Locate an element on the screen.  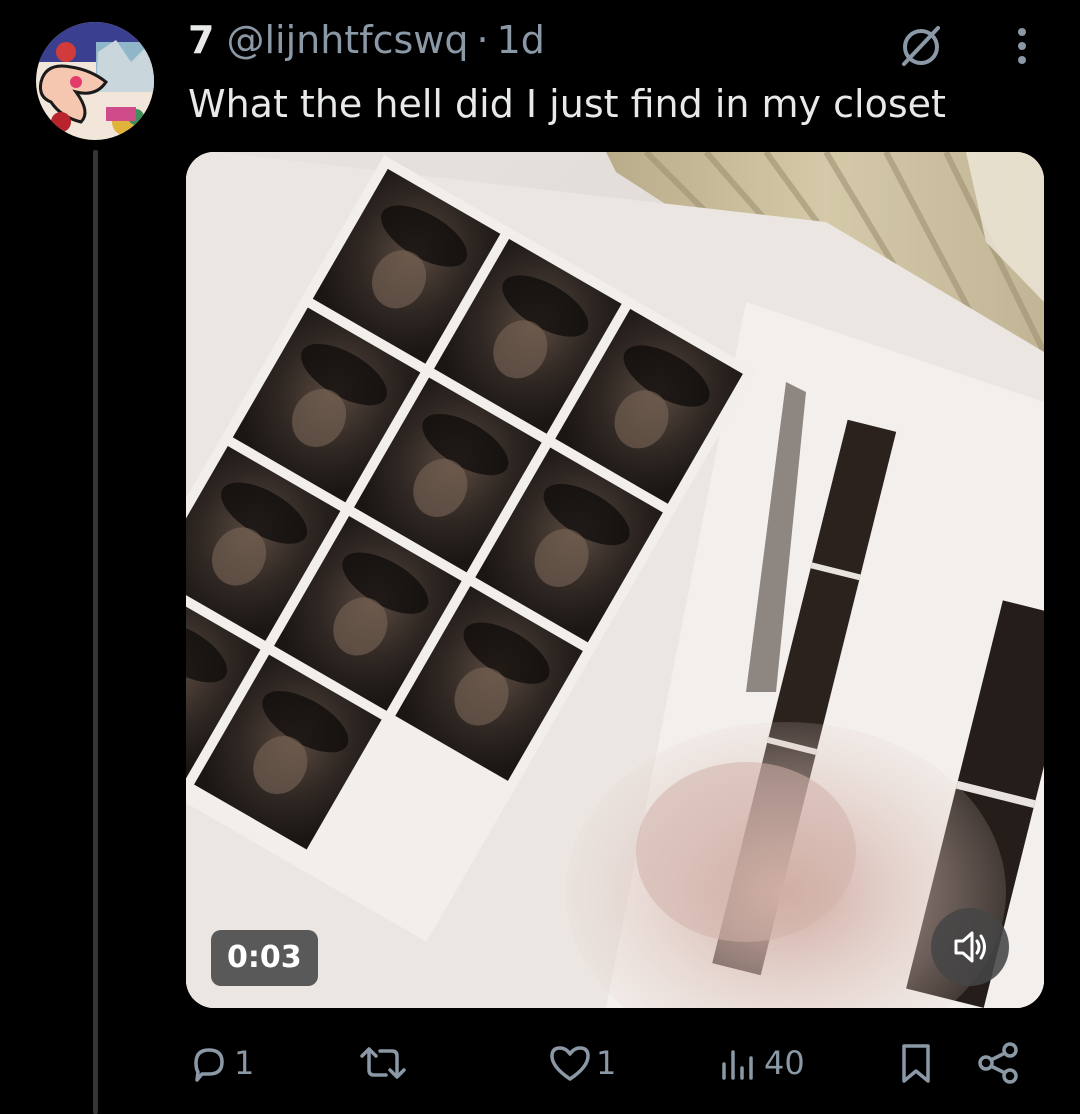
timestamp: 1d is located at coordinates (521, 40).